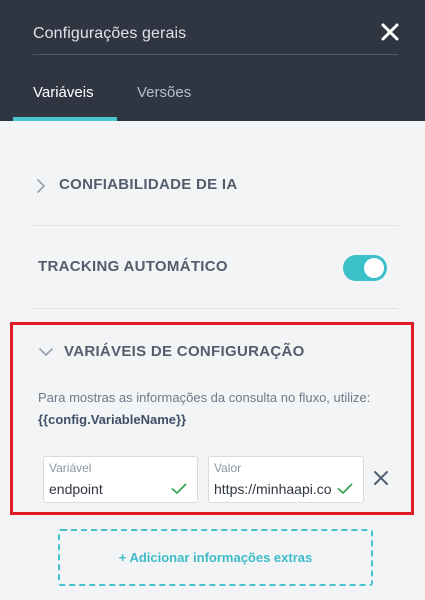  What do you see at coordinates (46, 352) in the screenshot?
I see `chevron-down-icon` at bounding box center [46, 352].